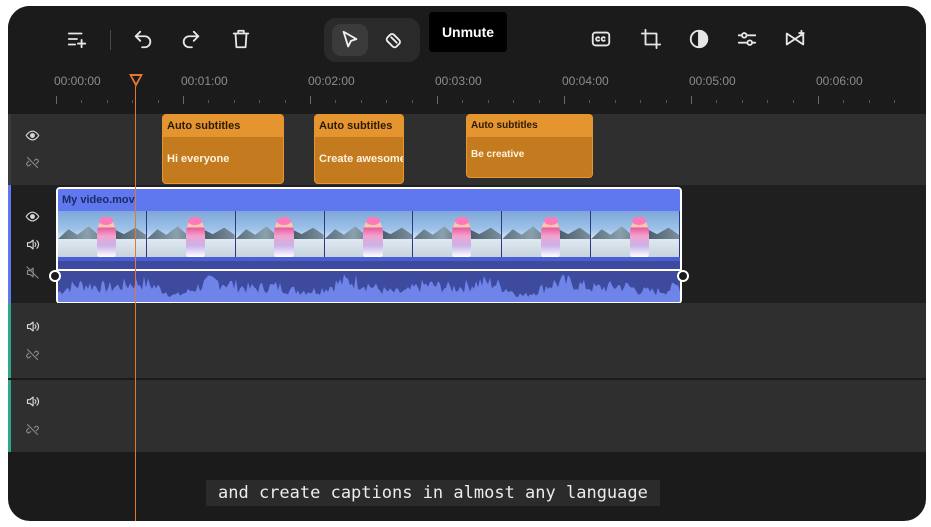 Image resolution: width=931 pixels, height=527 pixels. I want to click on color-adjust-icon, so click(699, 39).